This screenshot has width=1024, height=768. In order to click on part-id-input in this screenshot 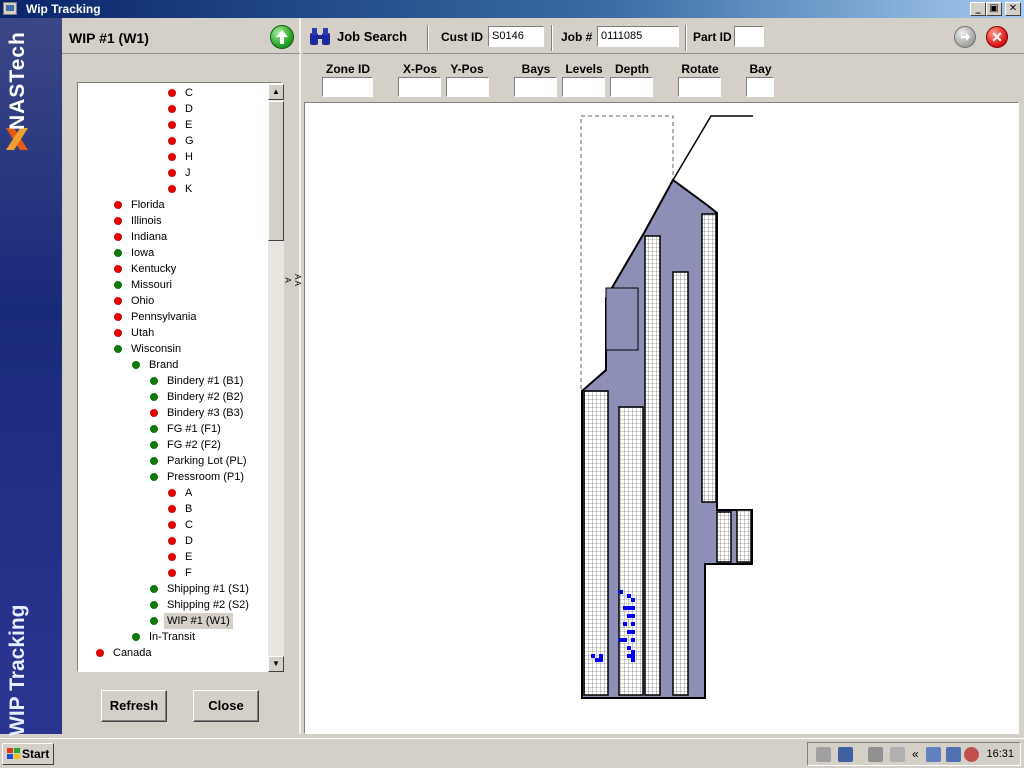, I will do `click(749, 36)`.